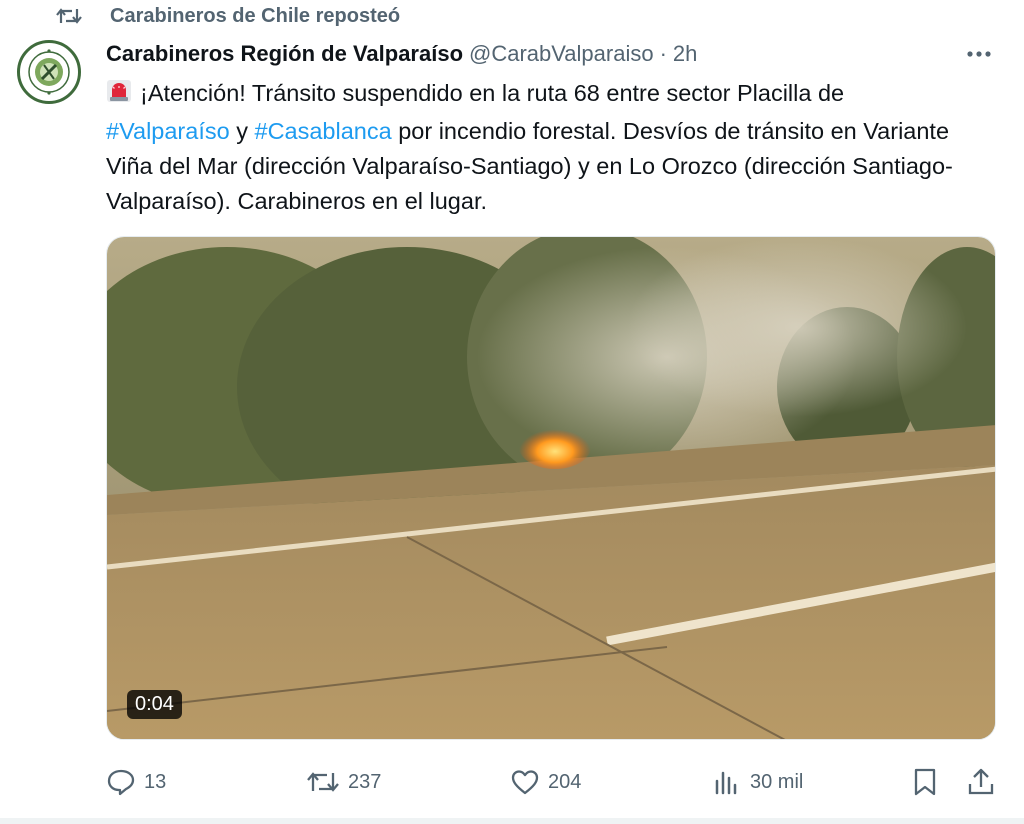 The image size is (1024, 824). I want to click on repost-context: Carabineros de Chile reposteó, so click(228, 16).